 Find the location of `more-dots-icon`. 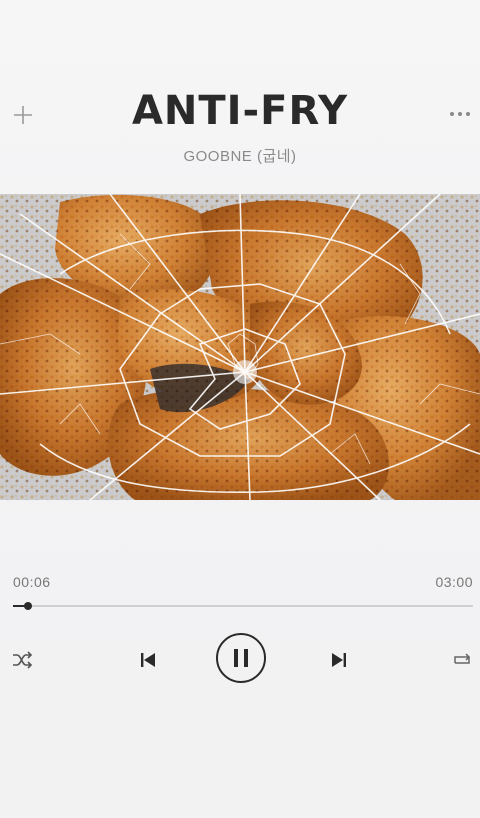

more-dots-icon is located at coordinates (460, 114).